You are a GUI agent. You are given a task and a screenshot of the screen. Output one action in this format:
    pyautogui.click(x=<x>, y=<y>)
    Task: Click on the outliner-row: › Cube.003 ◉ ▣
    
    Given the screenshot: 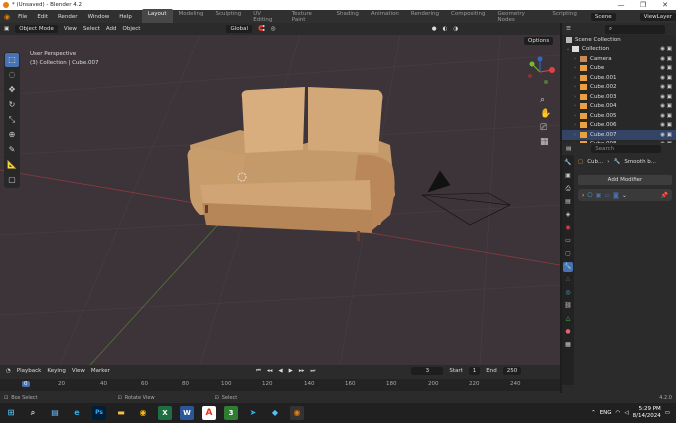 What is the action you would take?
    pyautogui.click(x=619, y=97)
    